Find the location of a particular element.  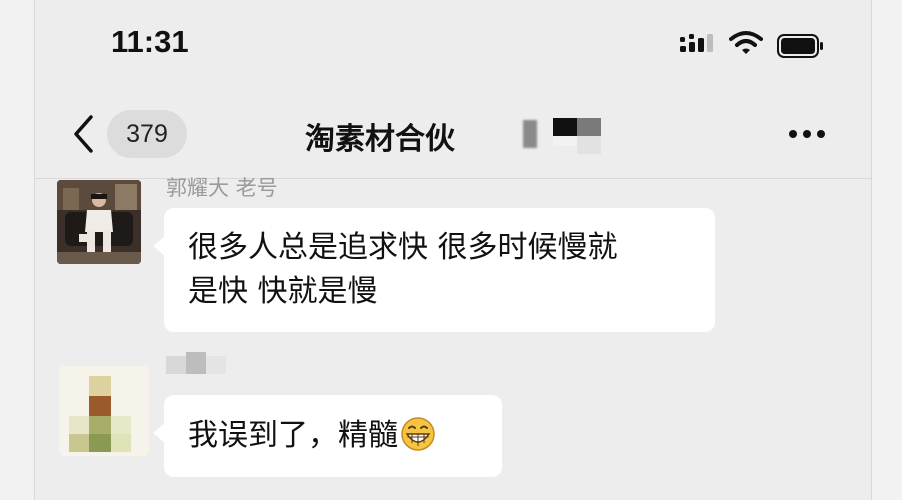

message-text: 我误到了，精髓 is located at coordinates (293, 435).